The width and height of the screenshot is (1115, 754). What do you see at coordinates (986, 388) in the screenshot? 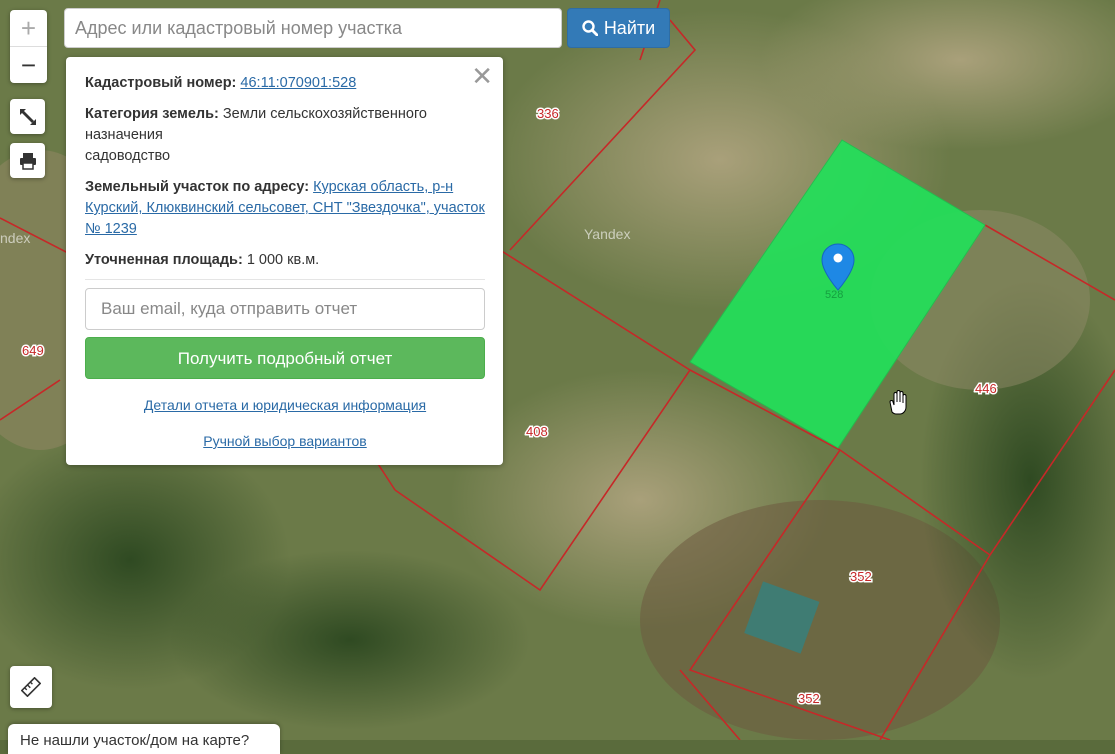
I see `parcel-label: 446` at bounding box center [986, 388].